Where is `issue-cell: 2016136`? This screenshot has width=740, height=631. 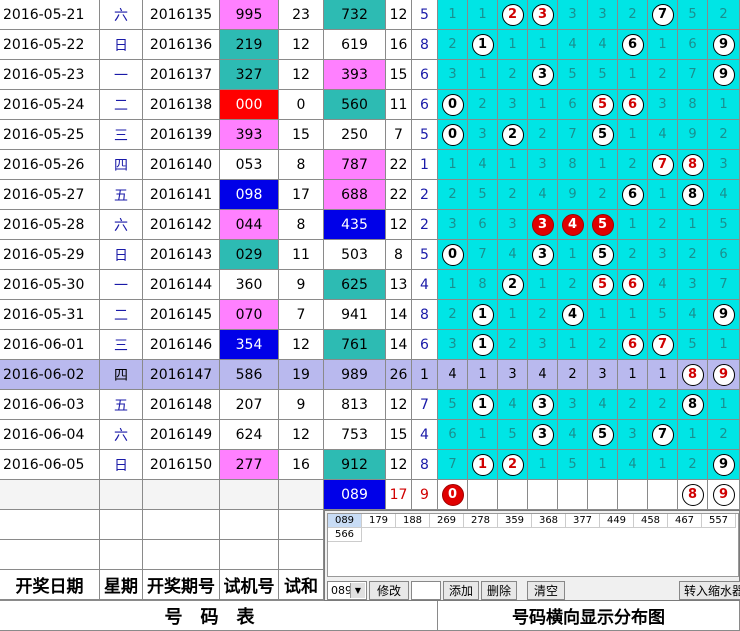 issue-cell: 2016136 is located at coordinates (181, 45).